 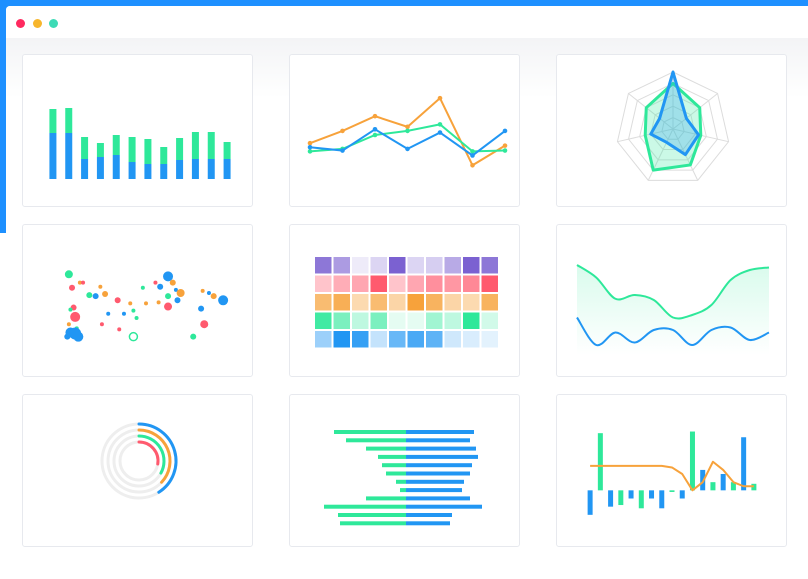 I want to click on heatmap-cell-r5-c7, so click(x=434, y=339).